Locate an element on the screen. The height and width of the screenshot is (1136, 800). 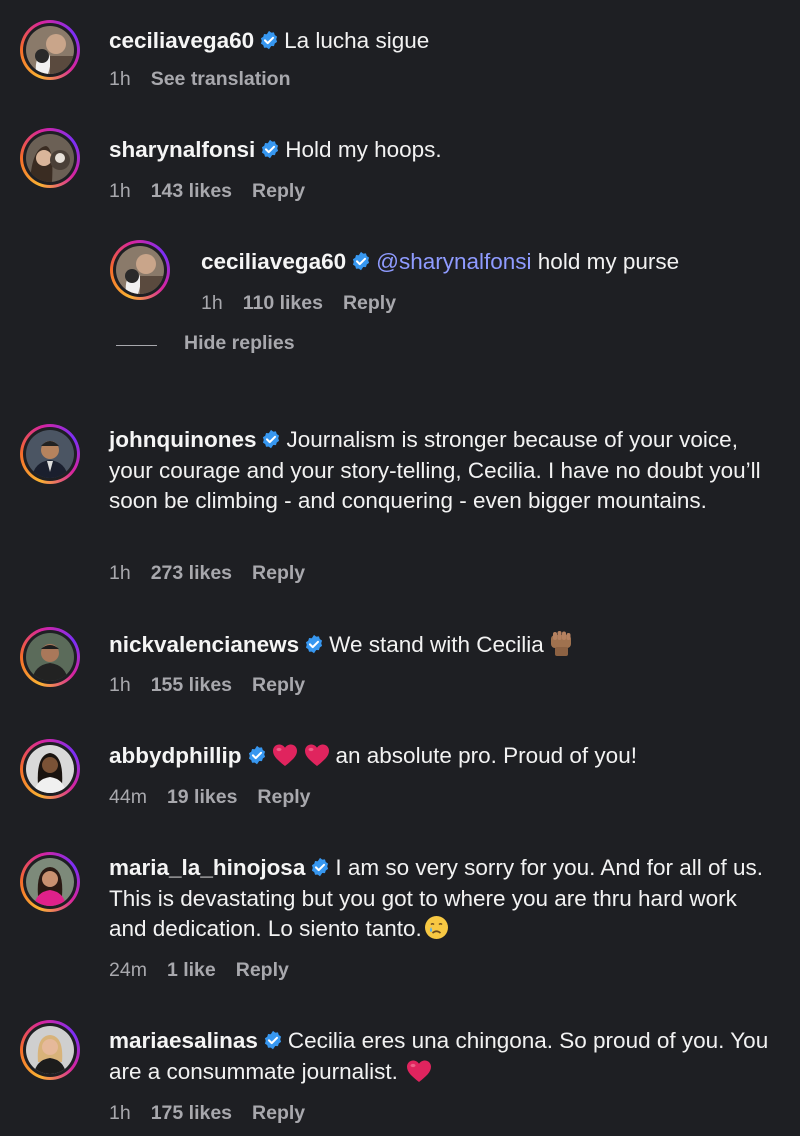
username: abbydphillip is located at coordinates (175, 755).